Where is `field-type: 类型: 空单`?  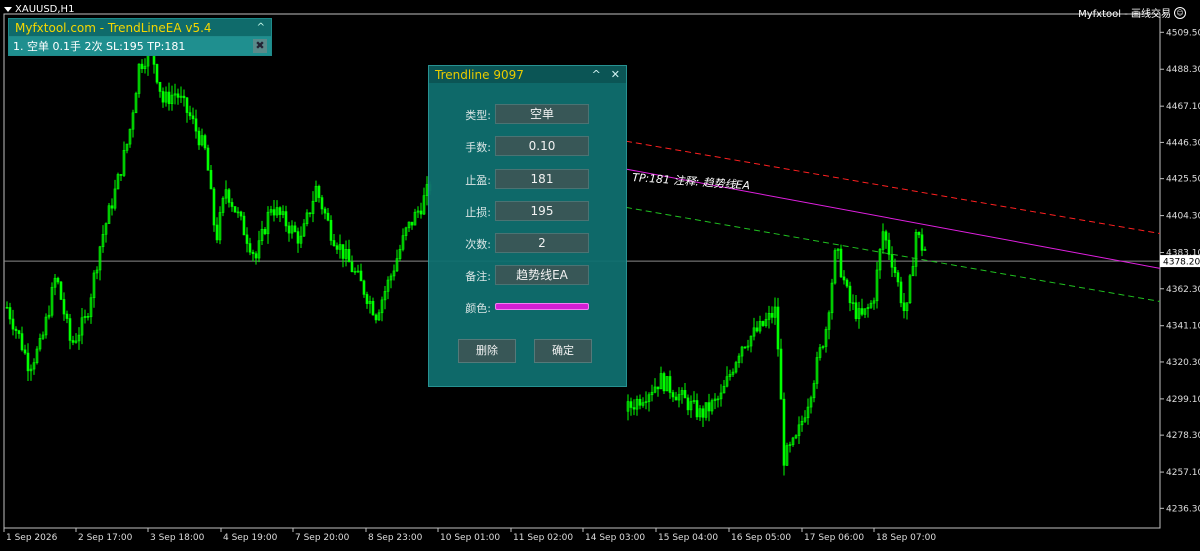
field-type: 类型: 空单 is located at coordinates (527, 114).